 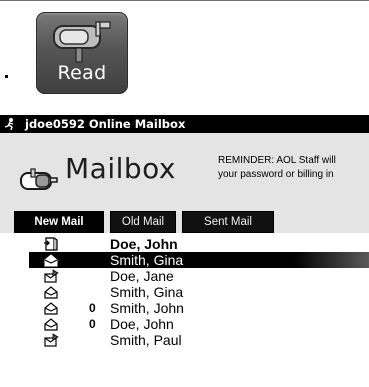 What do you see at coordinates (277, 160) in the screenshot?
I see `reminder-line-1: REMINDER: AOL Staff will` at bounding box center [277, 160].